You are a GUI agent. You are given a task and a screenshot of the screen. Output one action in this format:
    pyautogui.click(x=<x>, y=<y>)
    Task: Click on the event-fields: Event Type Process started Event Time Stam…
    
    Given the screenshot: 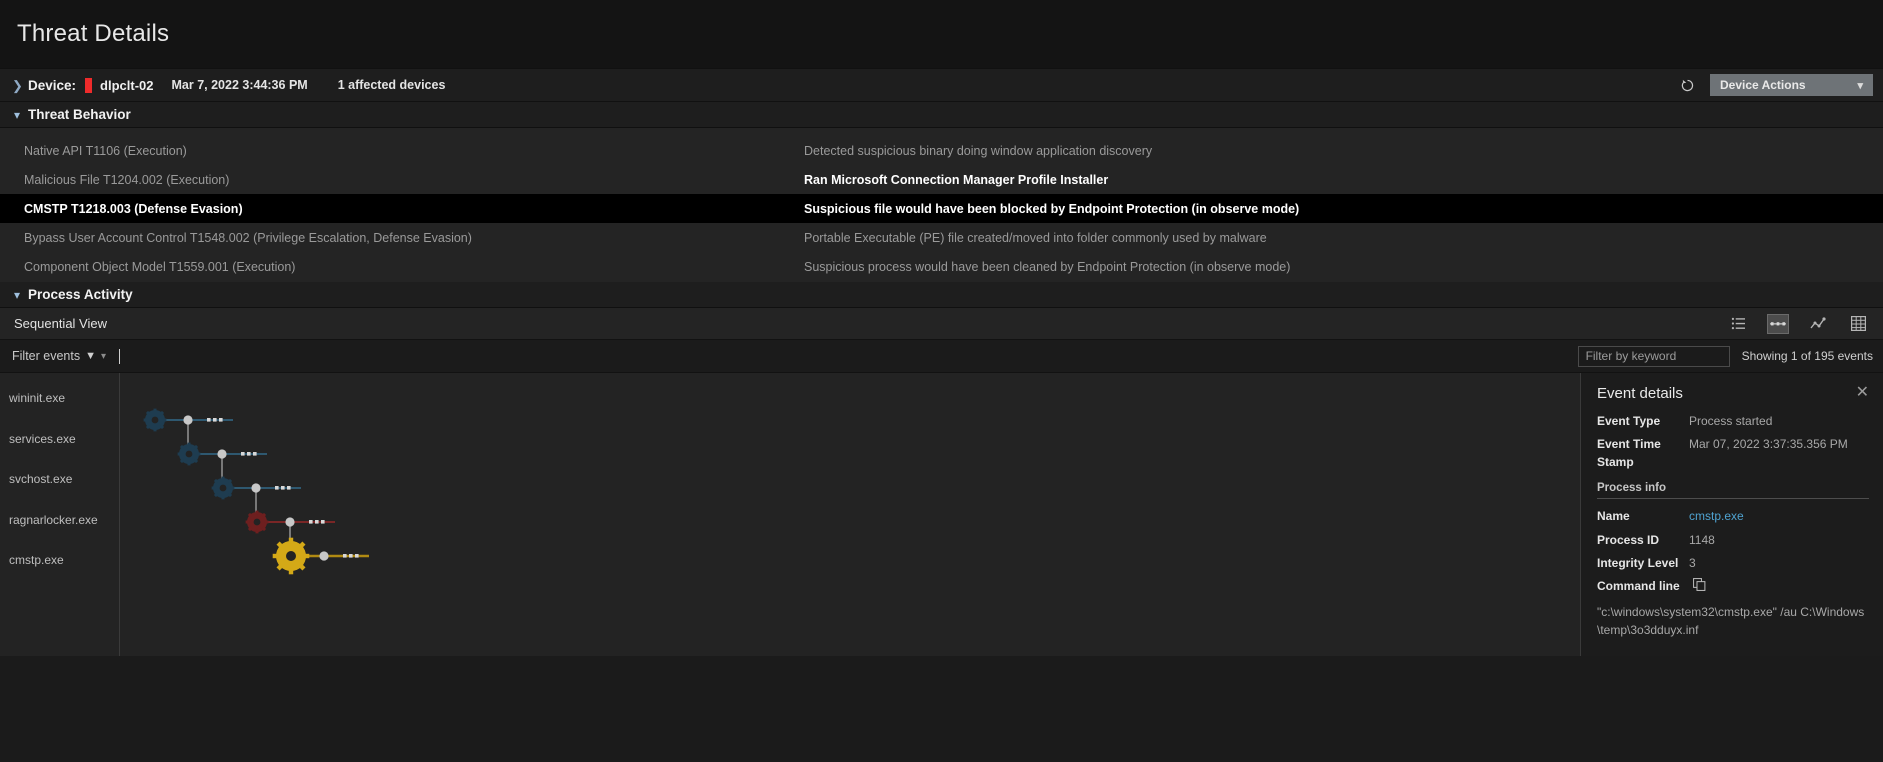 What is the action you would take?
    pyautogui.click(x=1733, y=442)
    